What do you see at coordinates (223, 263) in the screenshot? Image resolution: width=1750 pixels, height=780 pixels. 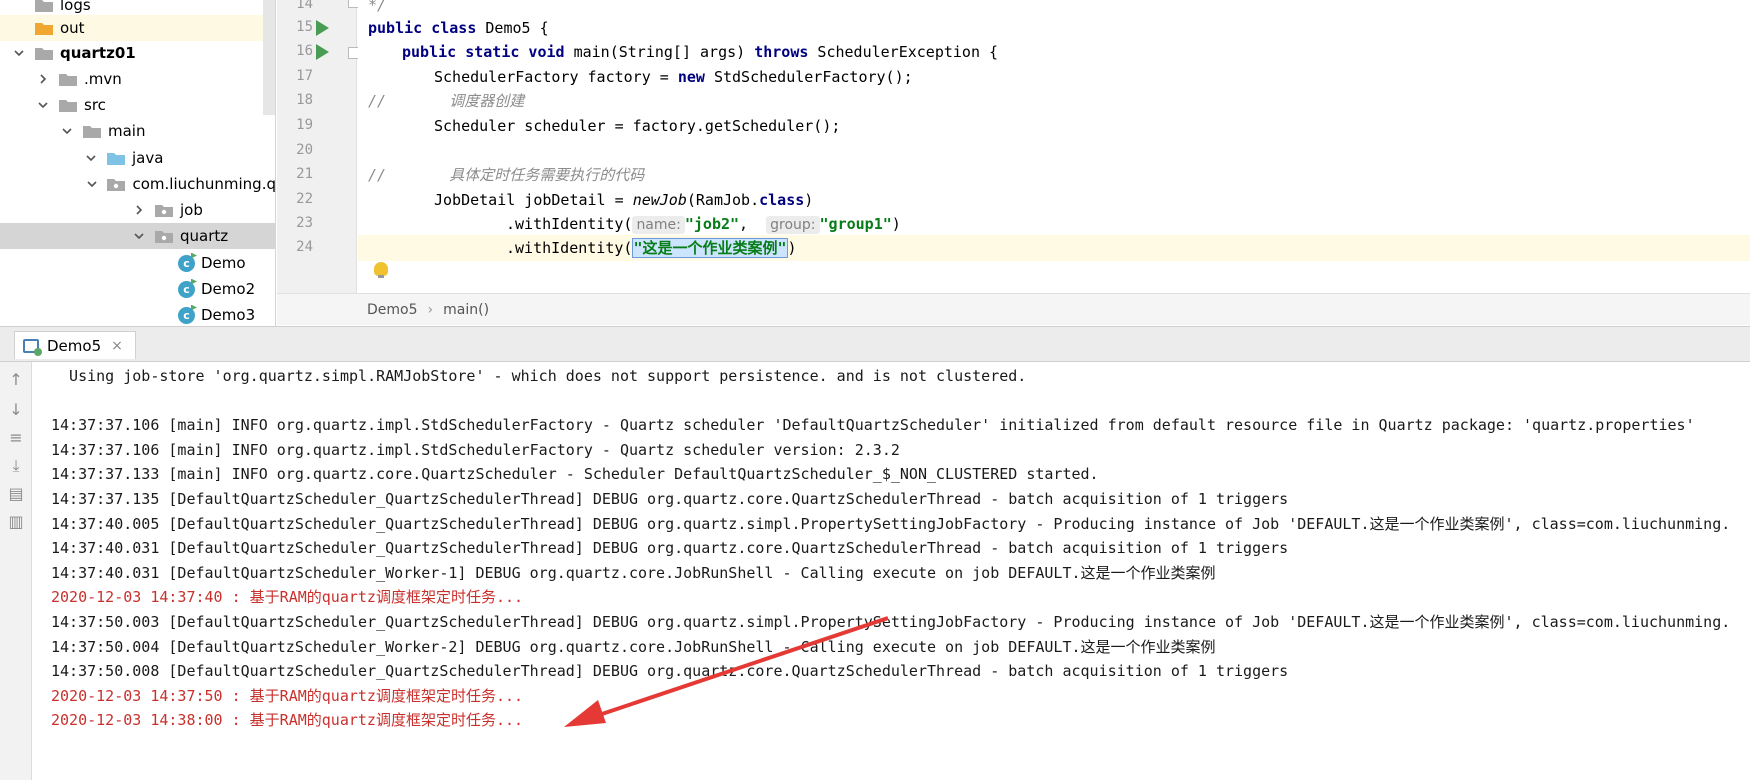 I see `tree-item-label: Demo` at bounding box center [223, 263].